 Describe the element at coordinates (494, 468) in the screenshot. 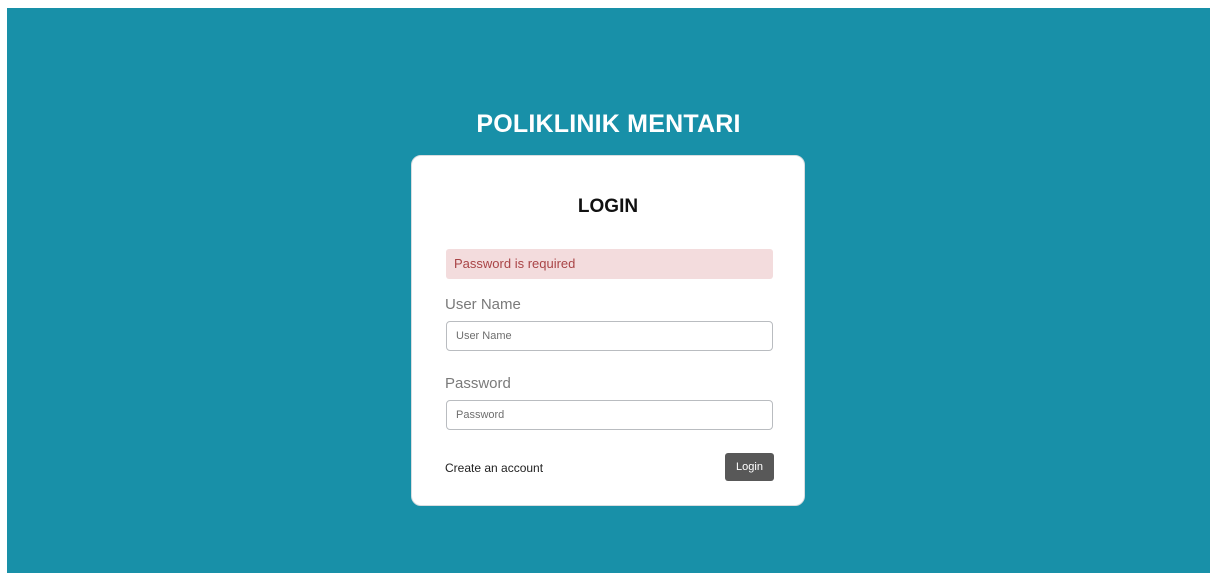

I see `create-account-link: Create an account` at that location.